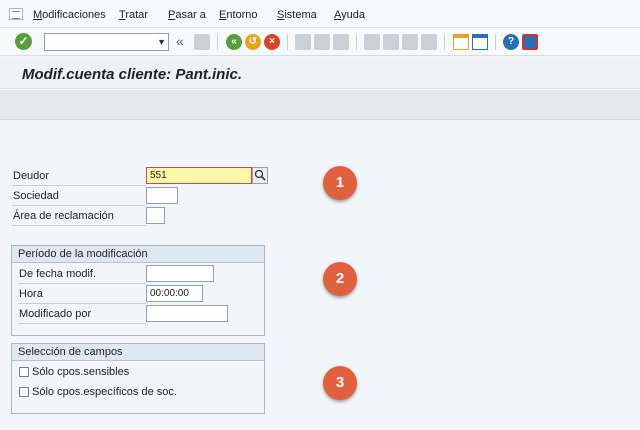 This screenshot has width=640, height=430. Describe the element at coordinates (461, 42) in the screenshot. I see `create-session-icon` at that location.